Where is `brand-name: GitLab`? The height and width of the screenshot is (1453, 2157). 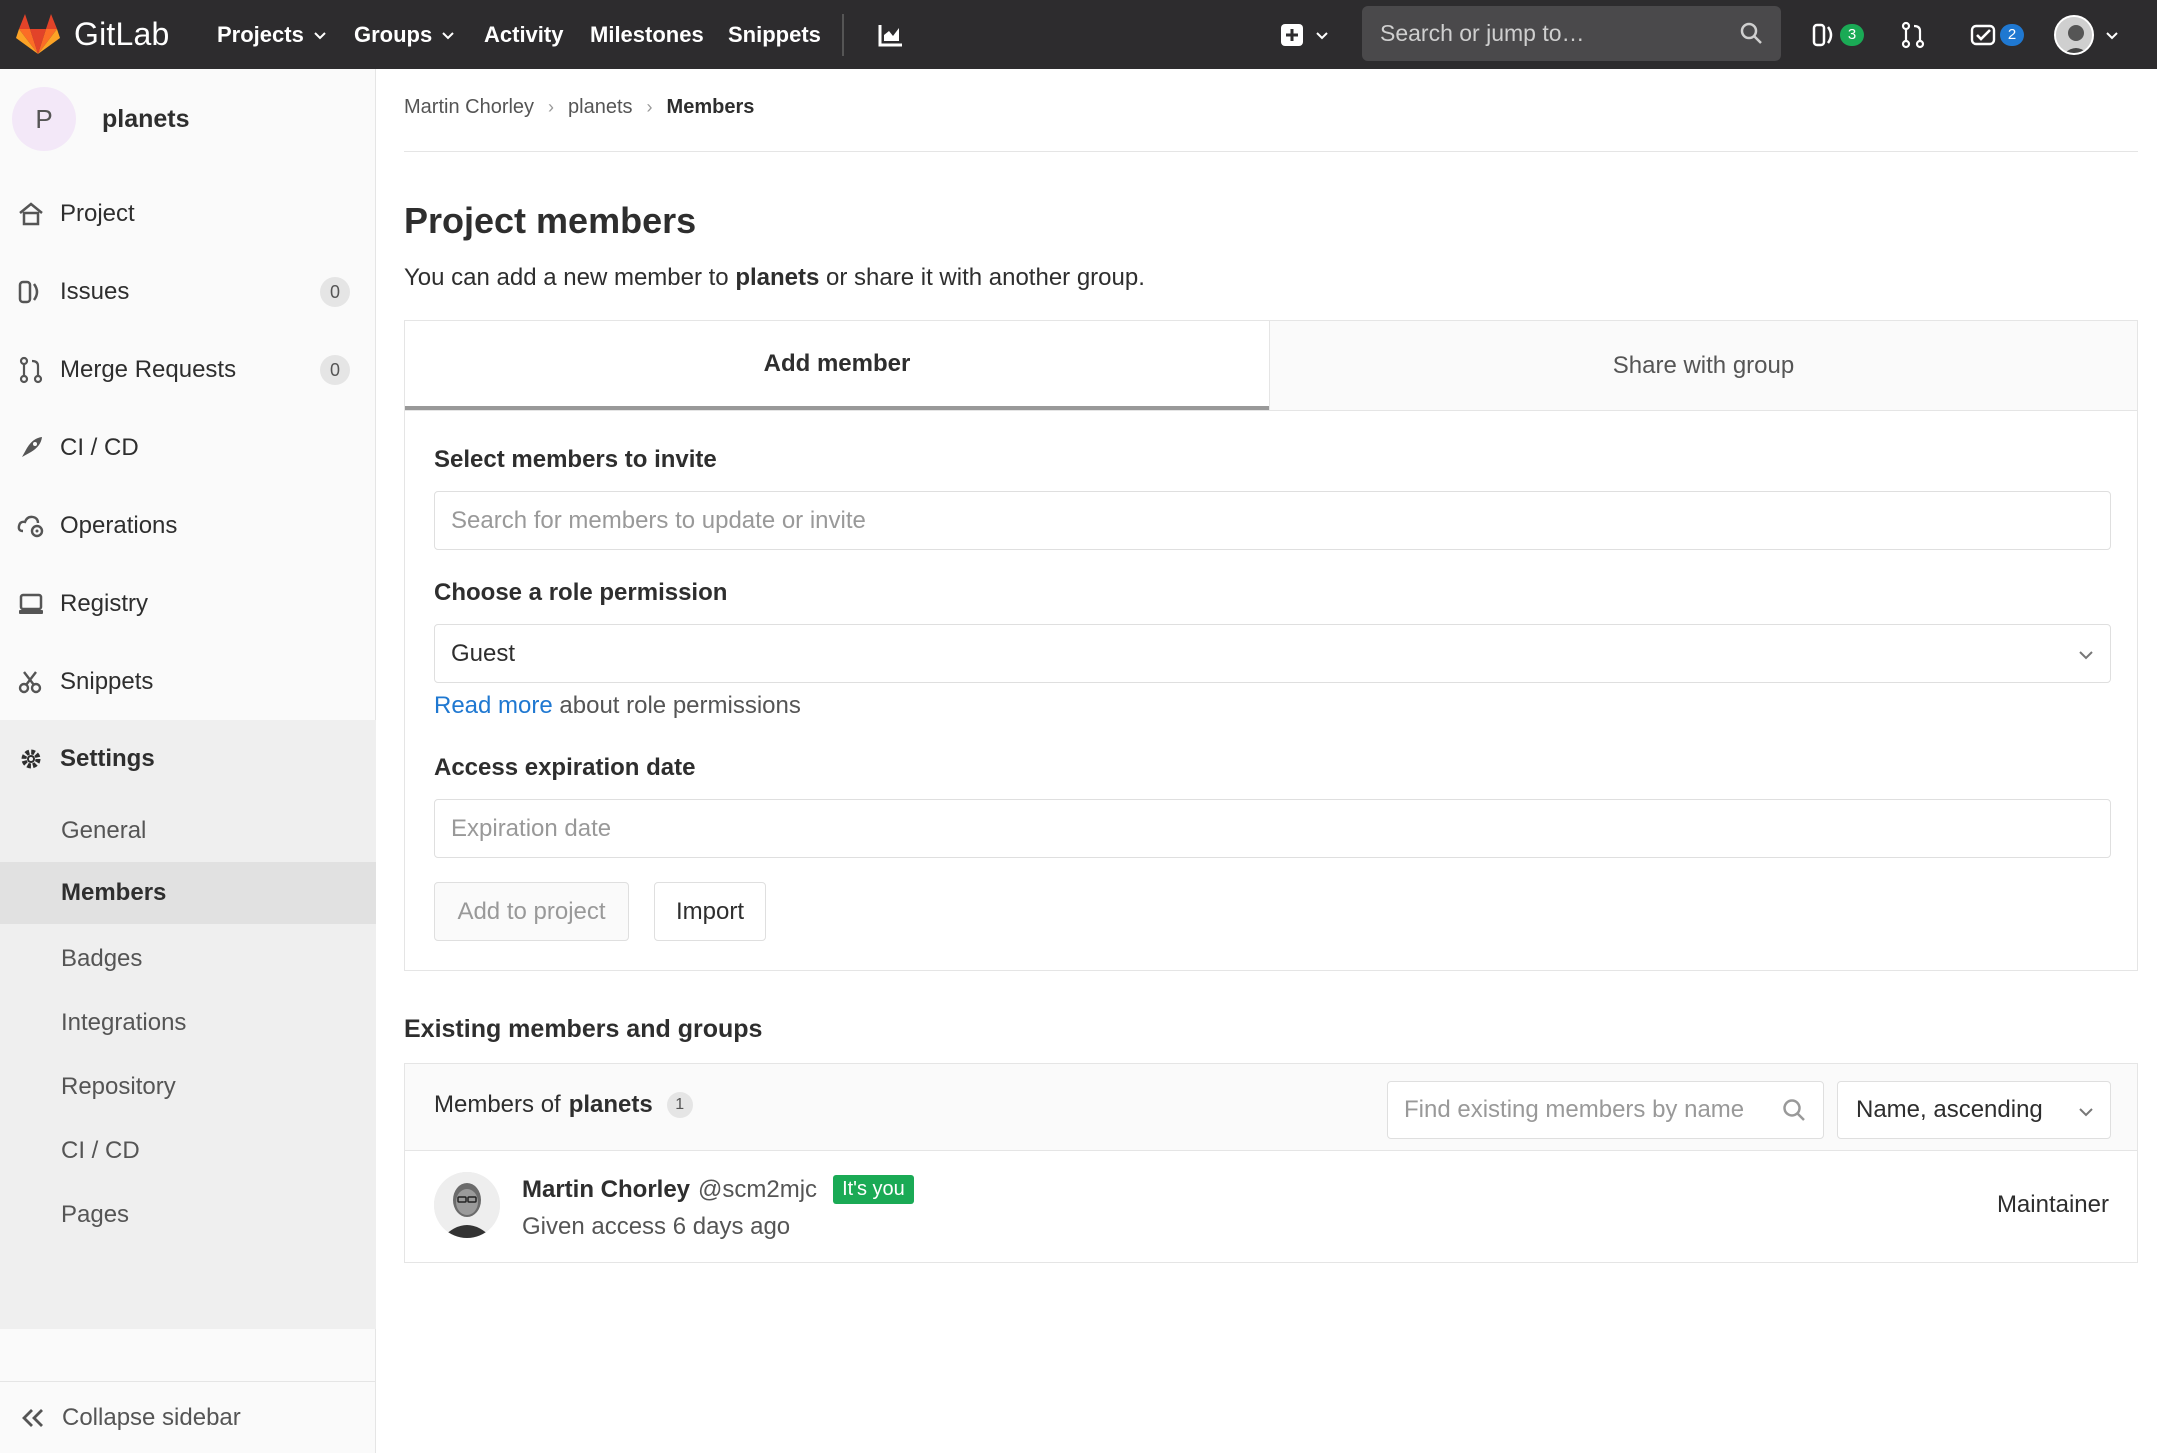
brand-name: GitLab is located at coordinates (122, 33).